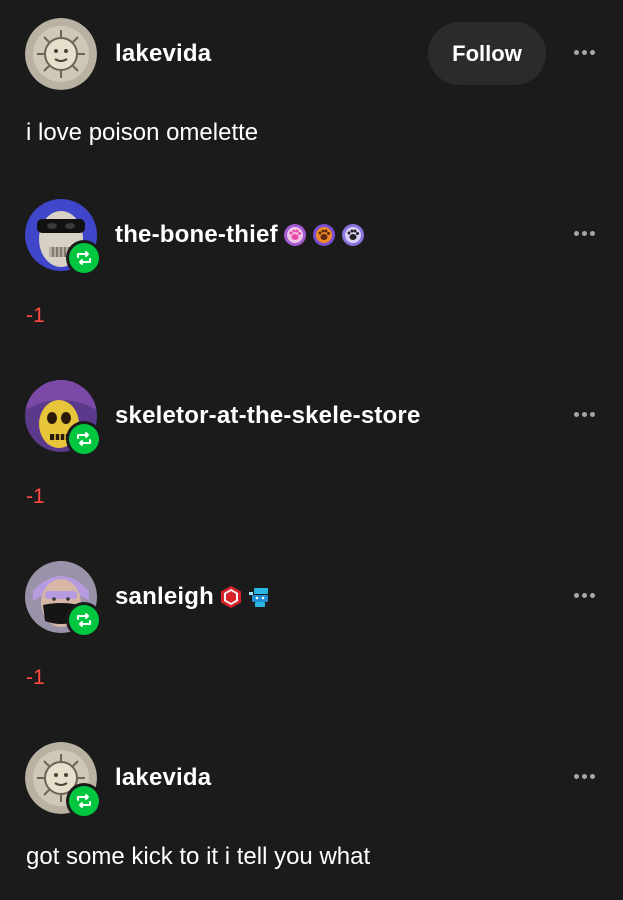 The height and width of the screenshot is (900, 623). I want to click on reblog-header: the-bone-thief, so click(311, 228).